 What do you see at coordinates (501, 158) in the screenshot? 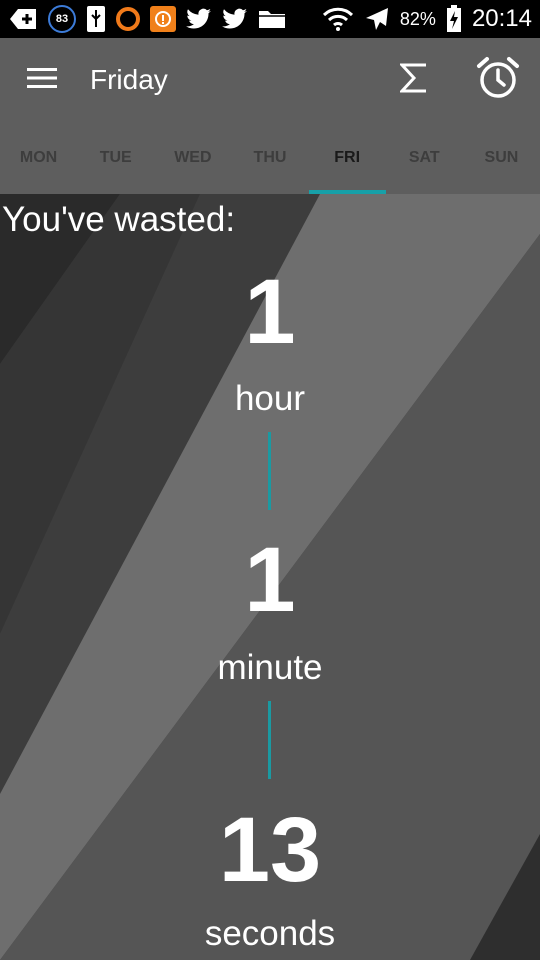
I see `tab-sun: SUN` at bounding box center [501, 158].